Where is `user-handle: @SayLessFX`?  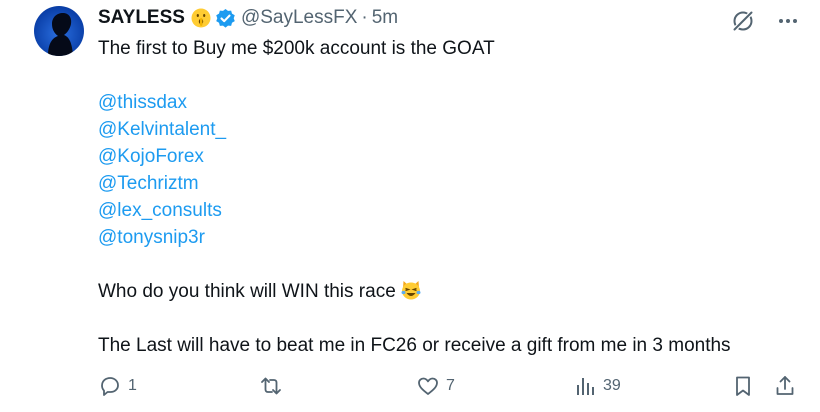 user-handle: @SayLessFX is located at coordinates (299, 18).